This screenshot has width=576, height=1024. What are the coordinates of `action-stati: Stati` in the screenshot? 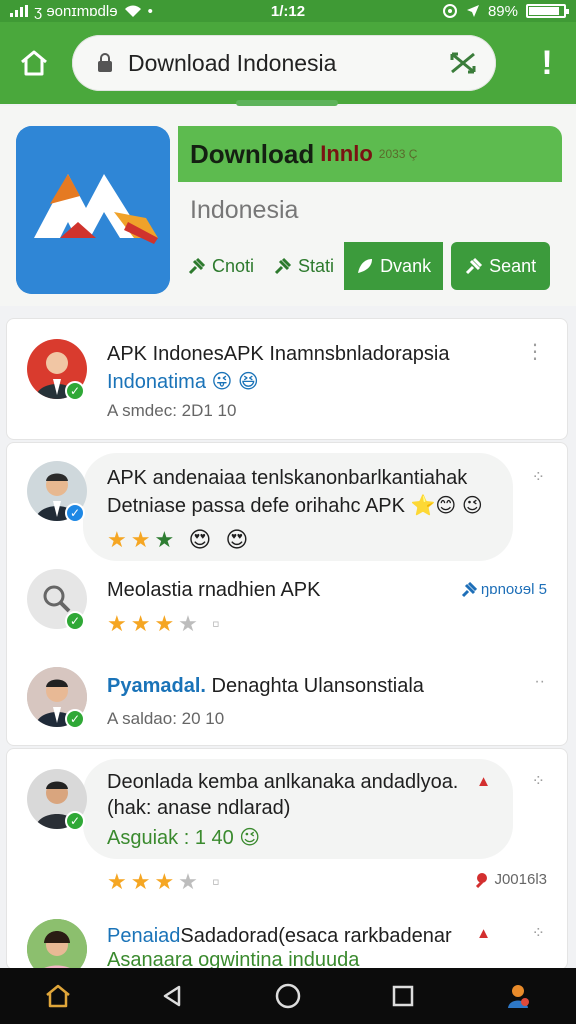 It's located at (304, 266).